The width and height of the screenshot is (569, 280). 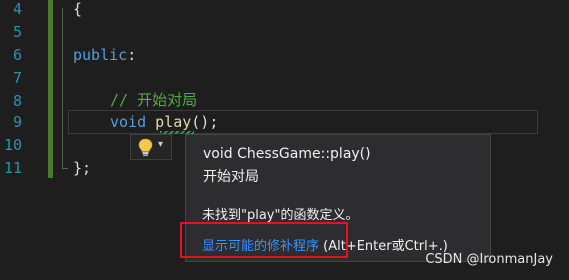 I want to click on line-number: 11, so click(x=12, y=168).